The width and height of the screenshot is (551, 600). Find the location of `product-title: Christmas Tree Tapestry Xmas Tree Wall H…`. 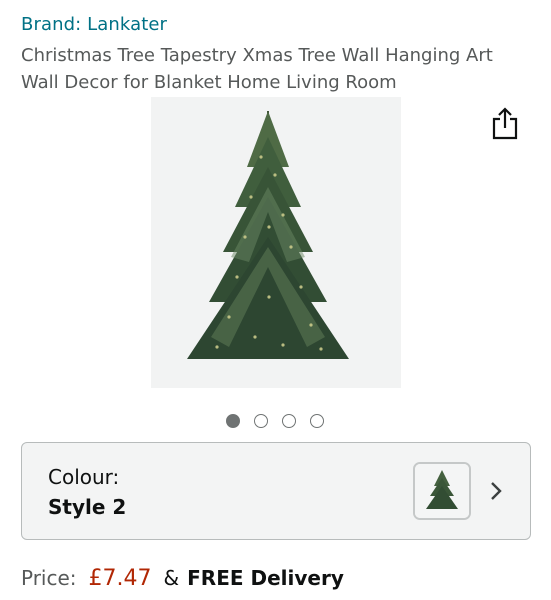

product-title: Christmas Tree Tapestry Xmas Tree Wall H… is located at coordinates (257, 69).